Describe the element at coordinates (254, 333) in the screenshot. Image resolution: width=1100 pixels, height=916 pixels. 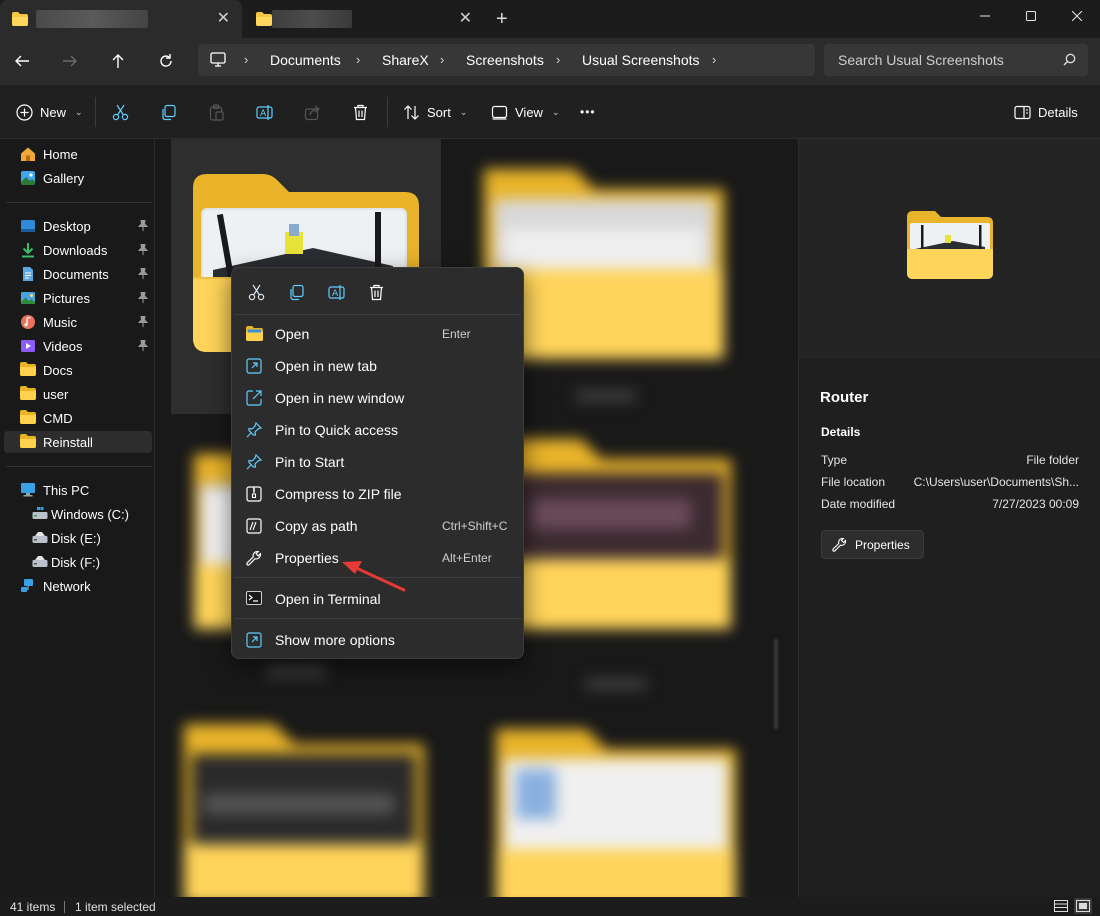
I see `folder-open-icon` at that location.